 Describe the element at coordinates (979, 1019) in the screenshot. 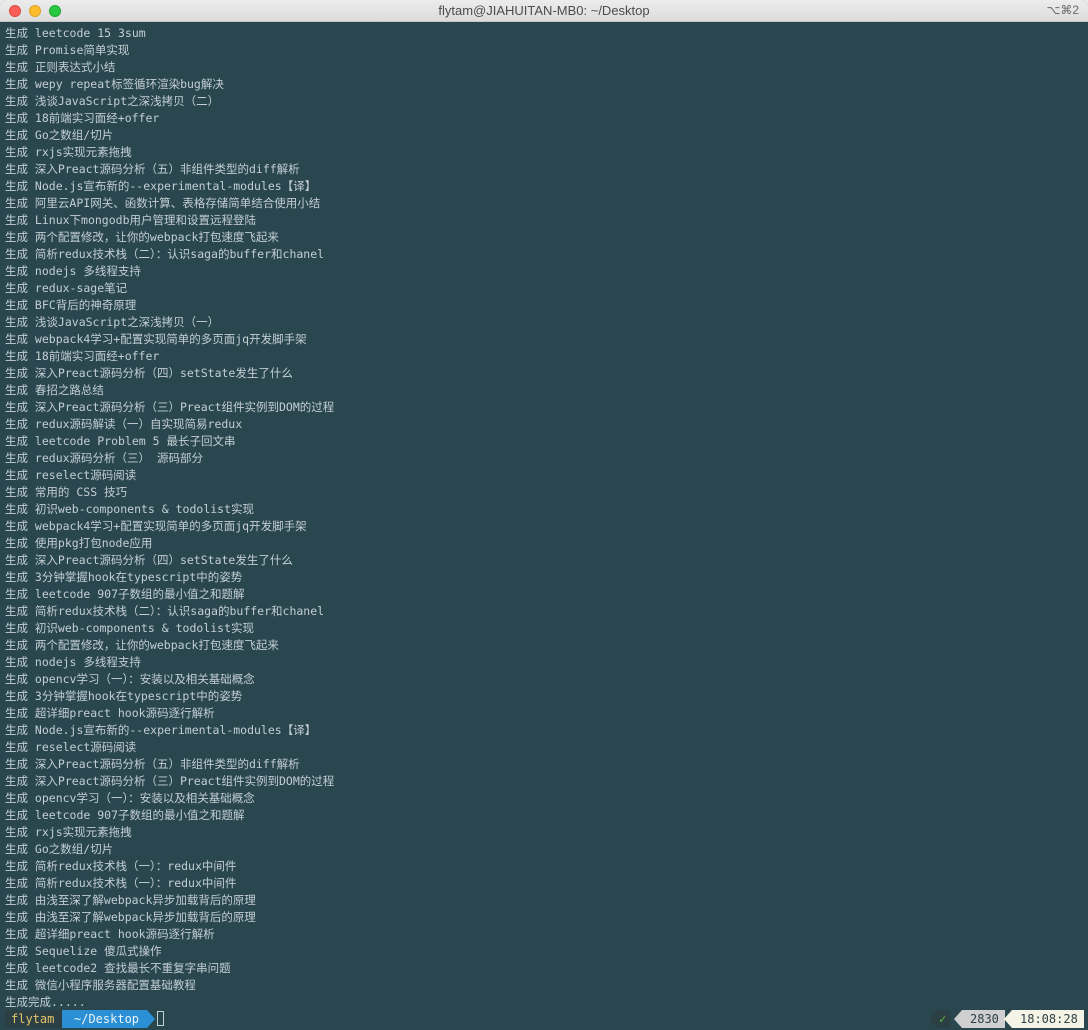

I see `history-count-segment: 2830` at that location.